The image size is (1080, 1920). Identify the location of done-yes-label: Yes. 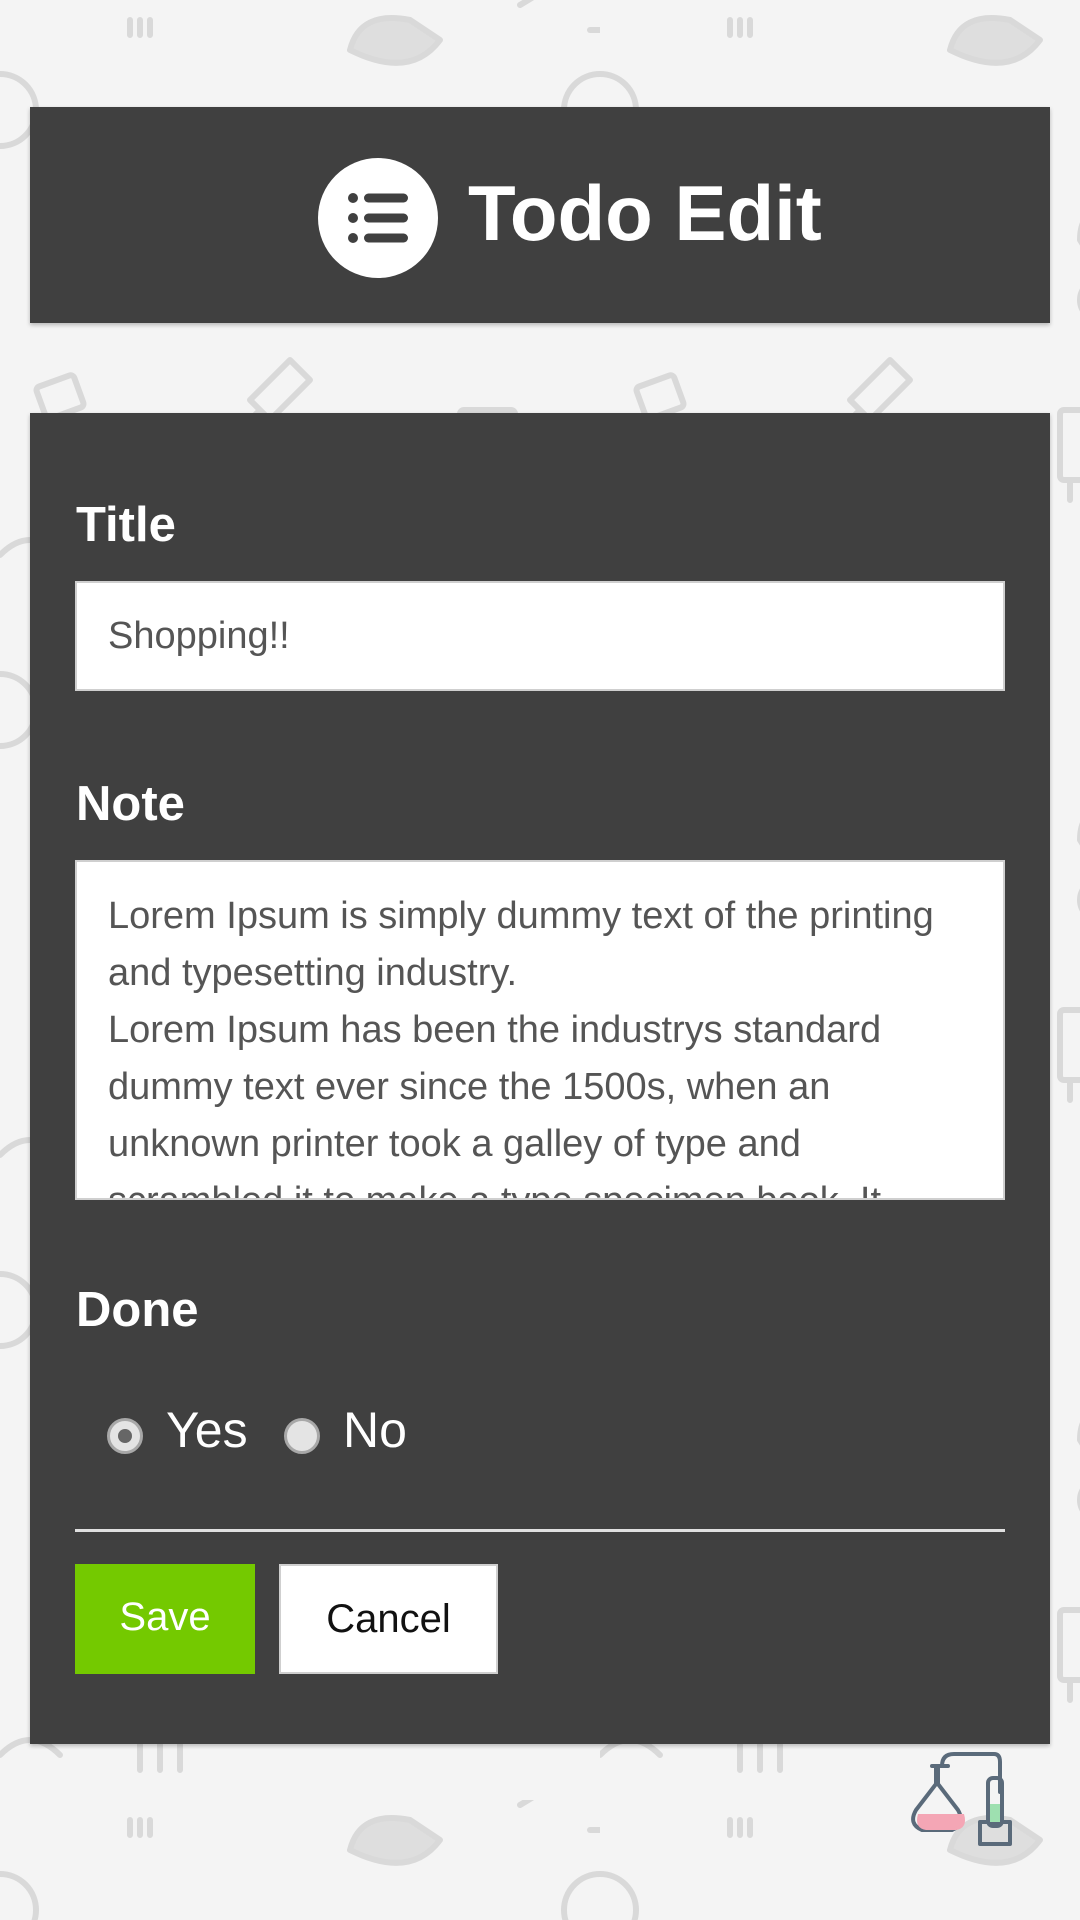
(207, 1430).